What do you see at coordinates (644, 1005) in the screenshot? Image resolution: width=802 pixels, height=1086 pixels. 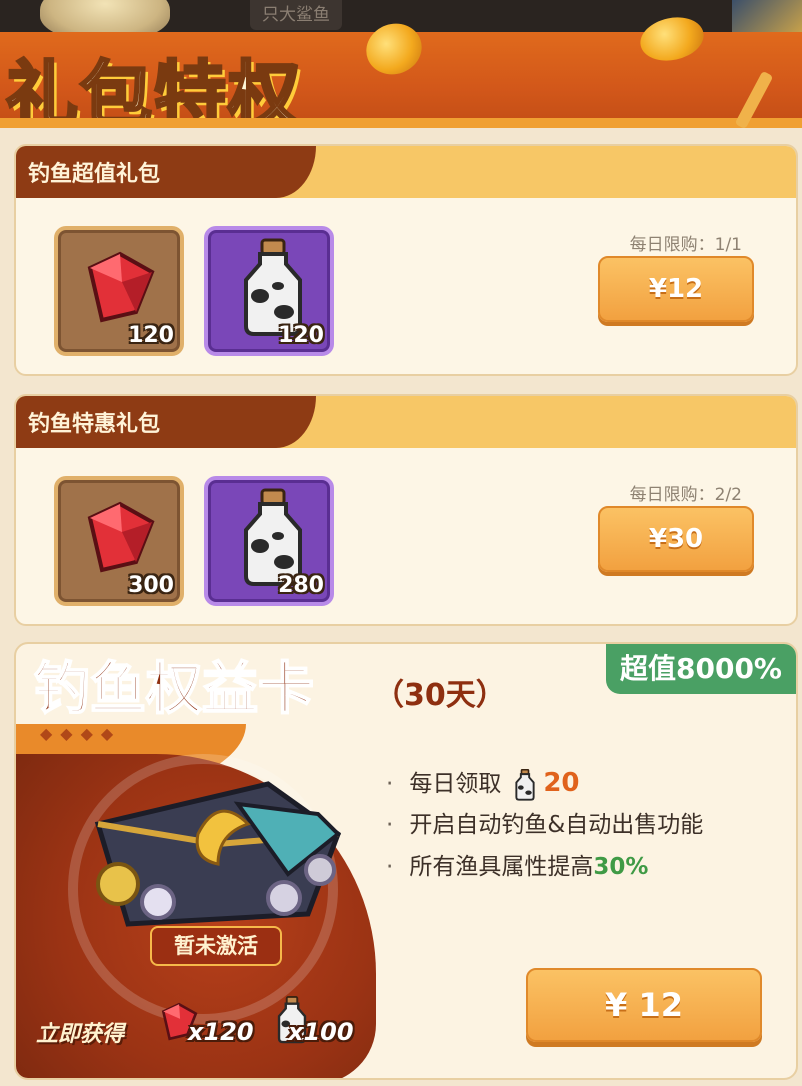 I see `buy-card-button: ¥ 12` at bounding box center [644, 1005].